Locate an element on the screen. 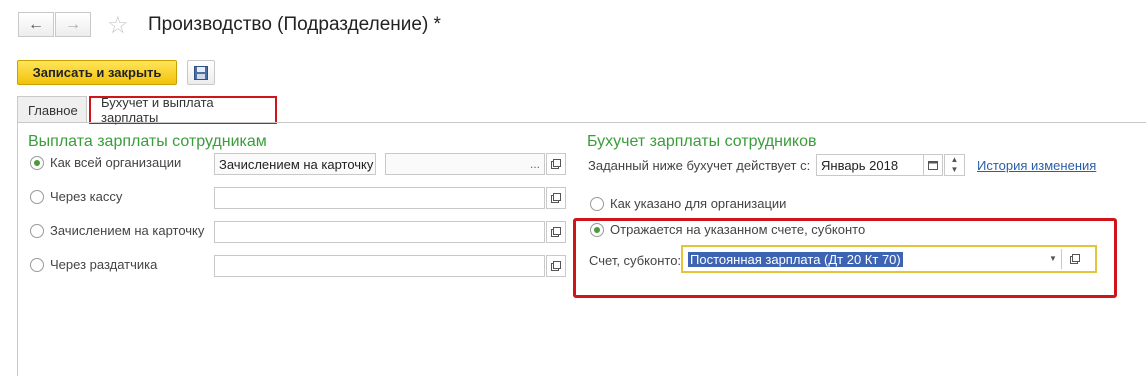 The width and height of the screenshot is (1146, 376). radio-as-organization is located at coordinates (37, 163).